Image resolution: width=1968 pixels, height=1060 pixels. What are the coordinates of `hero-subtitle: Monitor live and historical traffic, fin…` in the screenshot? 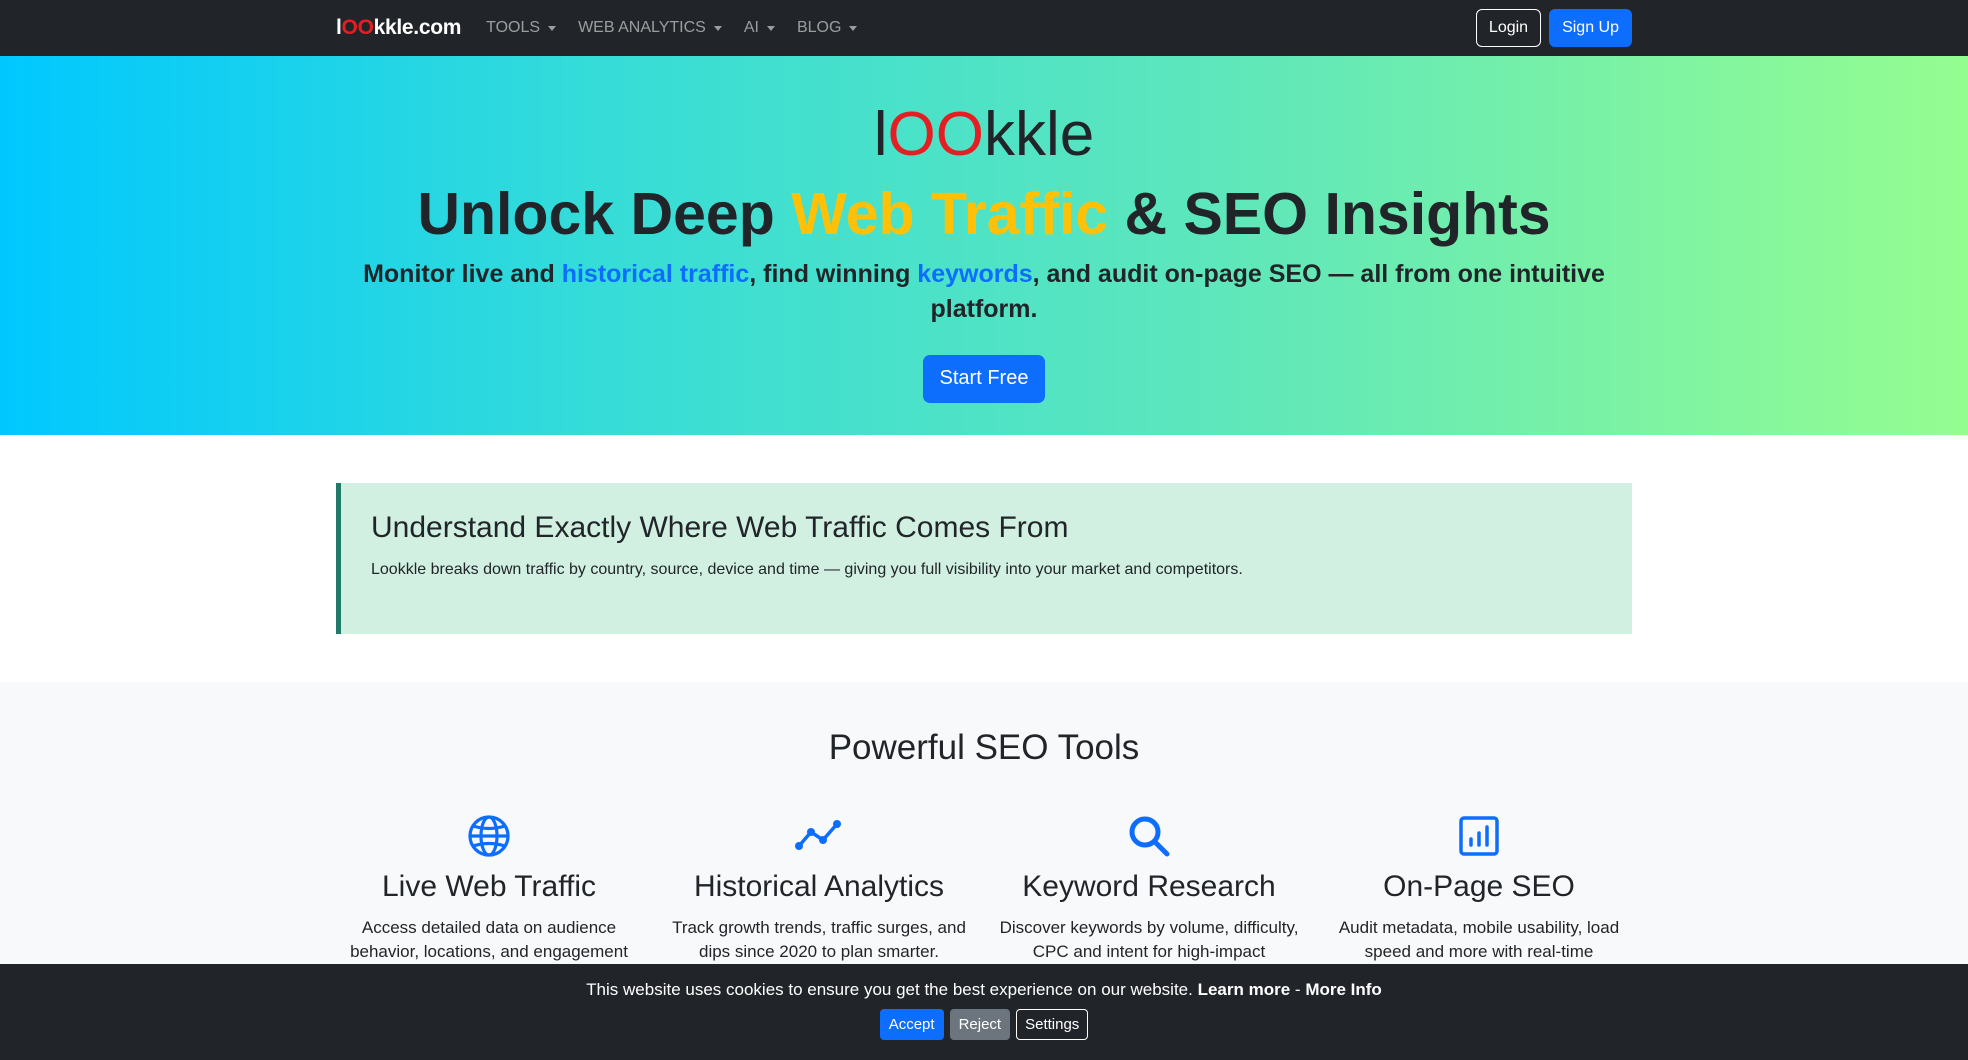 It's located at (984, 292).